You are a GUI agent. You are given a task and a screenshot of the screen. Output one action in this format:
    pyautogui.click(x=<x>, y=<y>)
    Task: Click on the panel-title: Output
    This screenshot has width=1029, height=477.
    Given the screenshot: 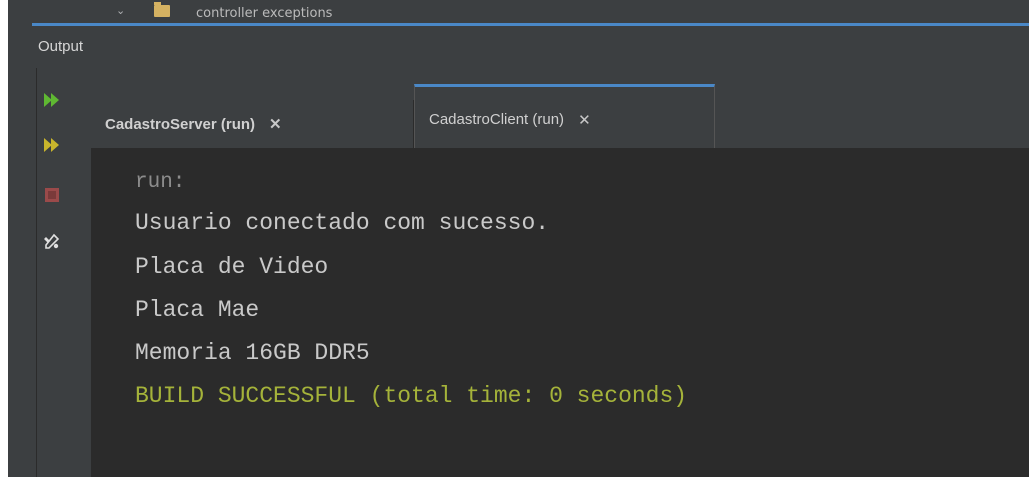 What is the action you would take?
    pyautogui.click(x=61, y=46)
    